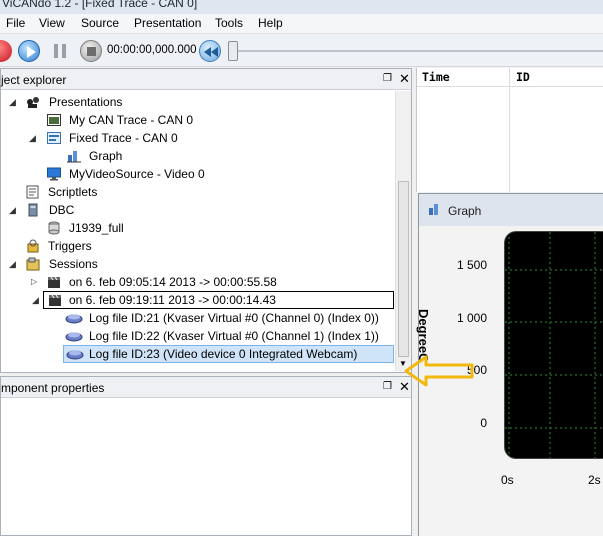  Describe the element at coordinates (507, 480) in the screenshot. I see `x-tick-label: 0s` at that location.